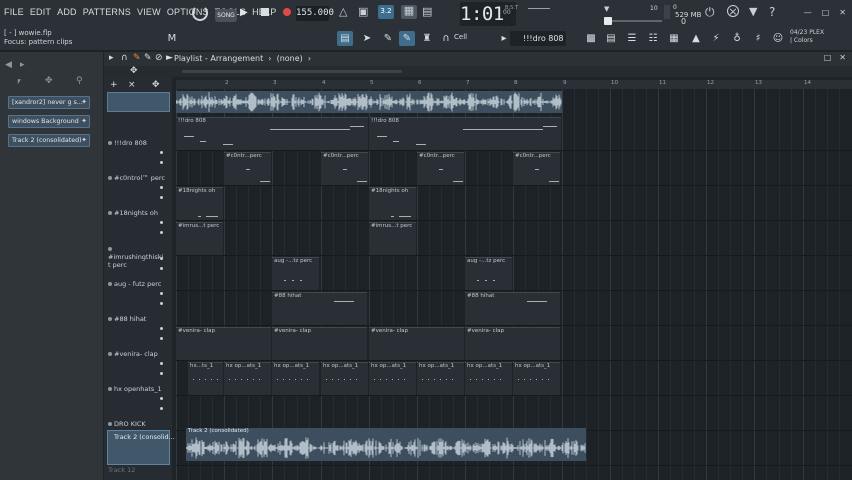  Describe the element at coordinates (49, 140) in the screenshot. I see `browser-item: Track 2 (consolidated) ✦` at that location.